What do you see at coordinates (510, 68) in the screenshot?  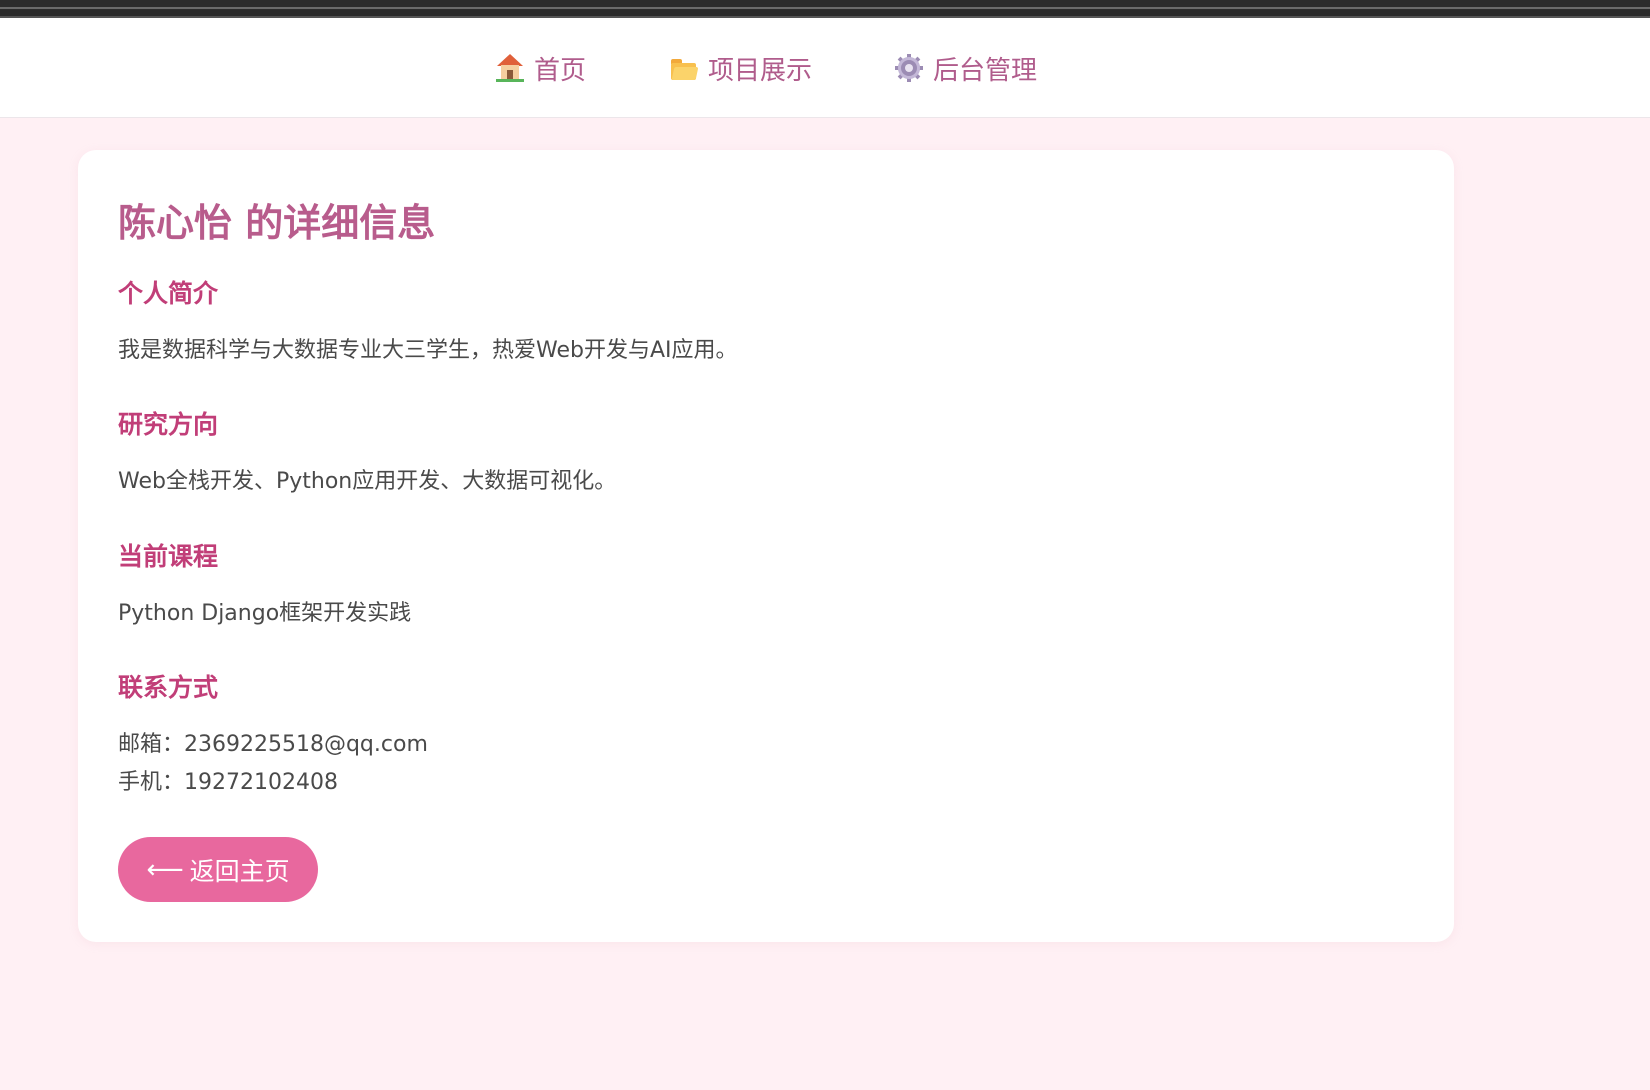 I see `house-icon` at bounding box center [510, 68].